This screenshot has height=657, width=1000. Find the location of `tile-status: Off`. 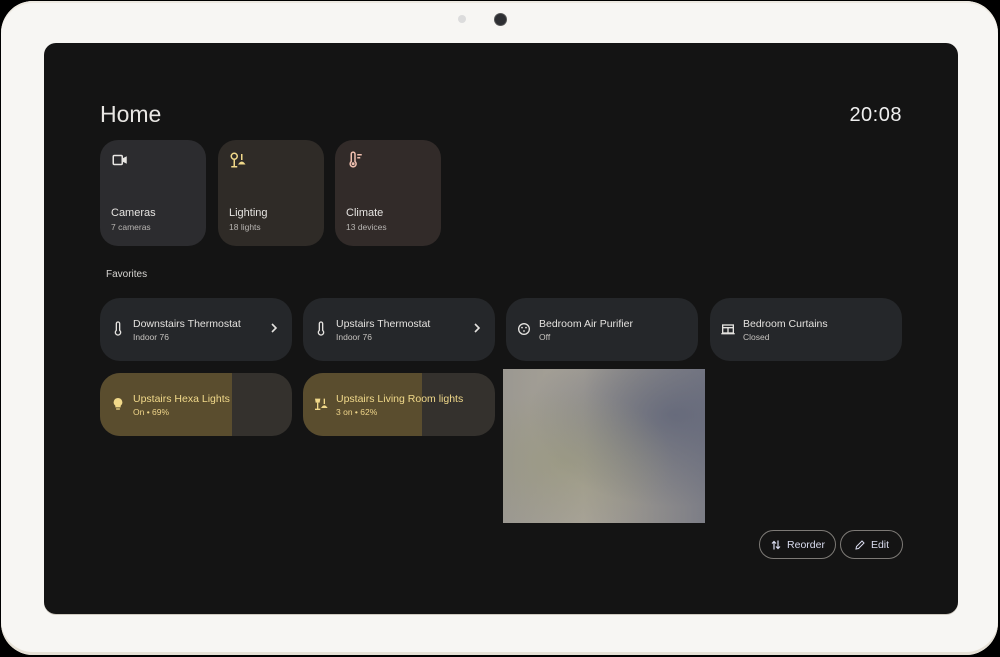

tile-status: Off is located at coordinates (545, 337).